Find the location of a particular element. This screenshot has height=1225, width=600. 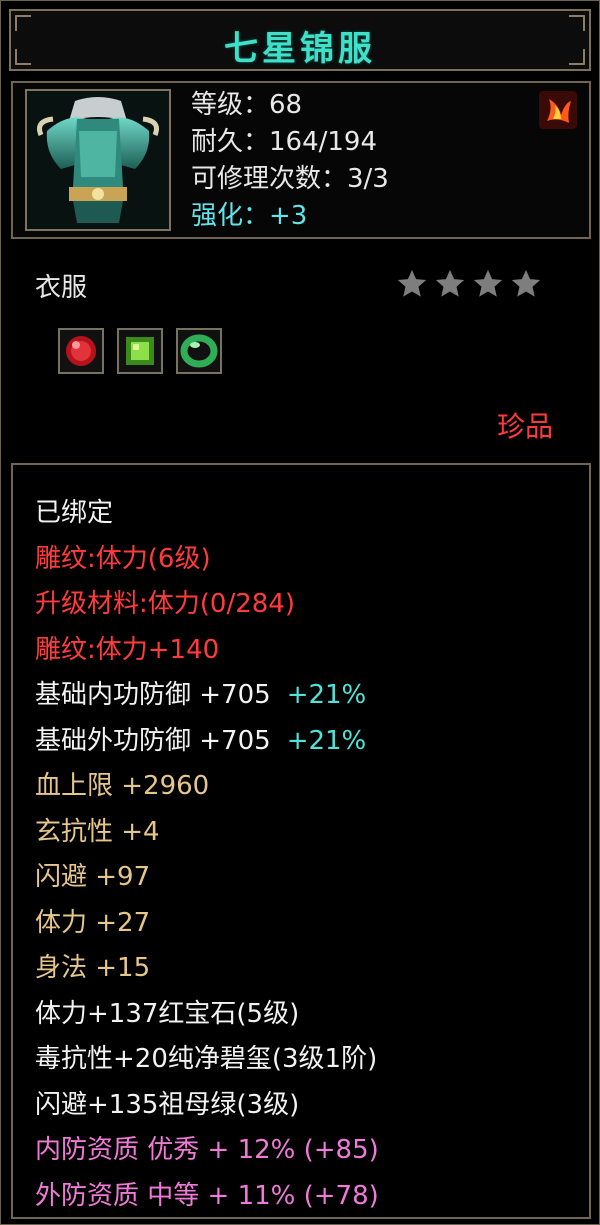

title-bar: 七星锦服 is located at coordinates (300, 40).